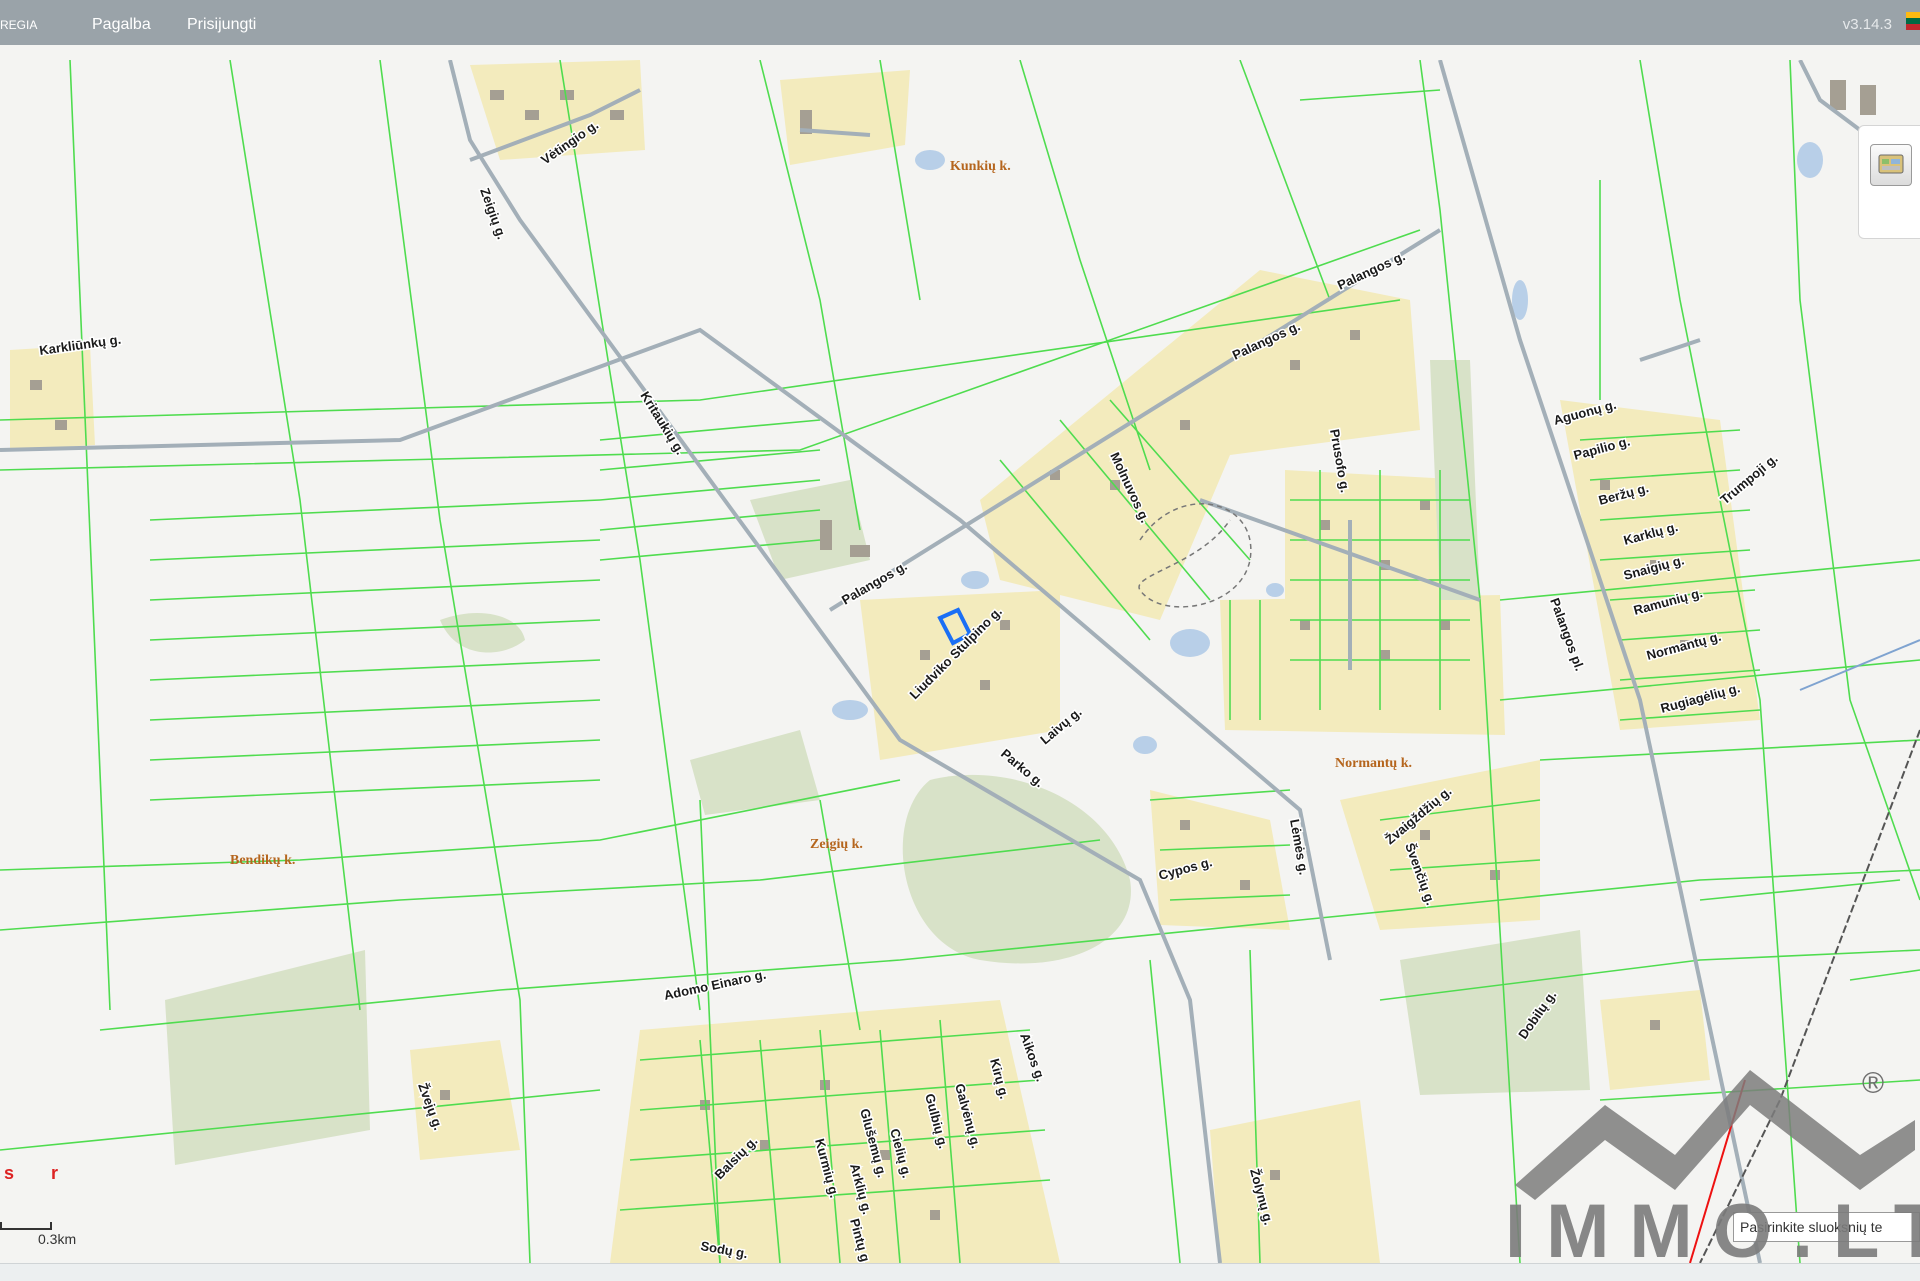 Image resolution: width=1920 pixels, height=1281 pixels. What do you see at coordinates (1373, 763) in the screenshot?
I see `village-label: Normantų k.` at bounding box center [1373, 763].